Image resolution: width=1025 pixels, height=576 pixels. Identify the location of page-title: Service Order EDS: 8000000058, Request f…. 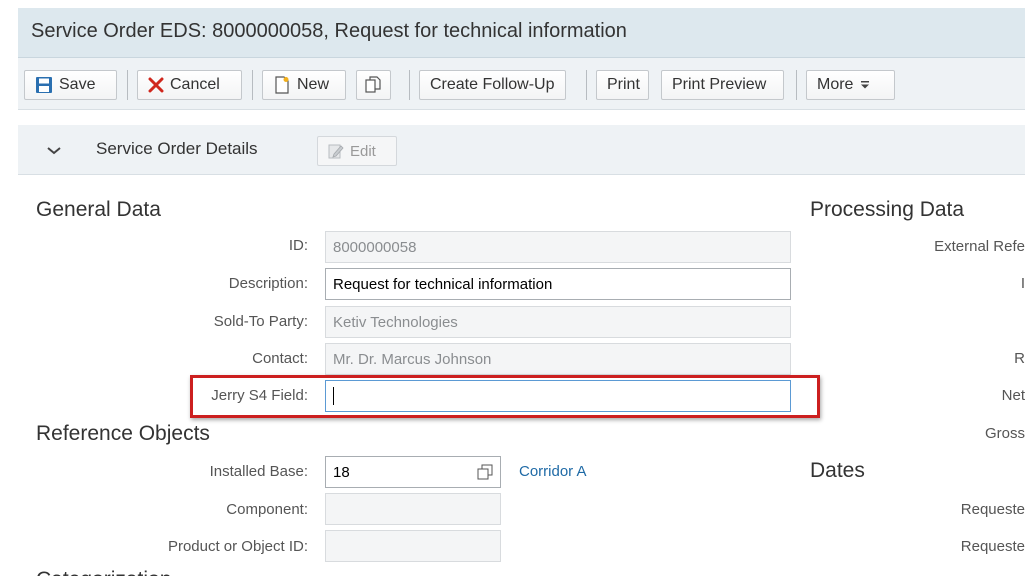
(329, 31).